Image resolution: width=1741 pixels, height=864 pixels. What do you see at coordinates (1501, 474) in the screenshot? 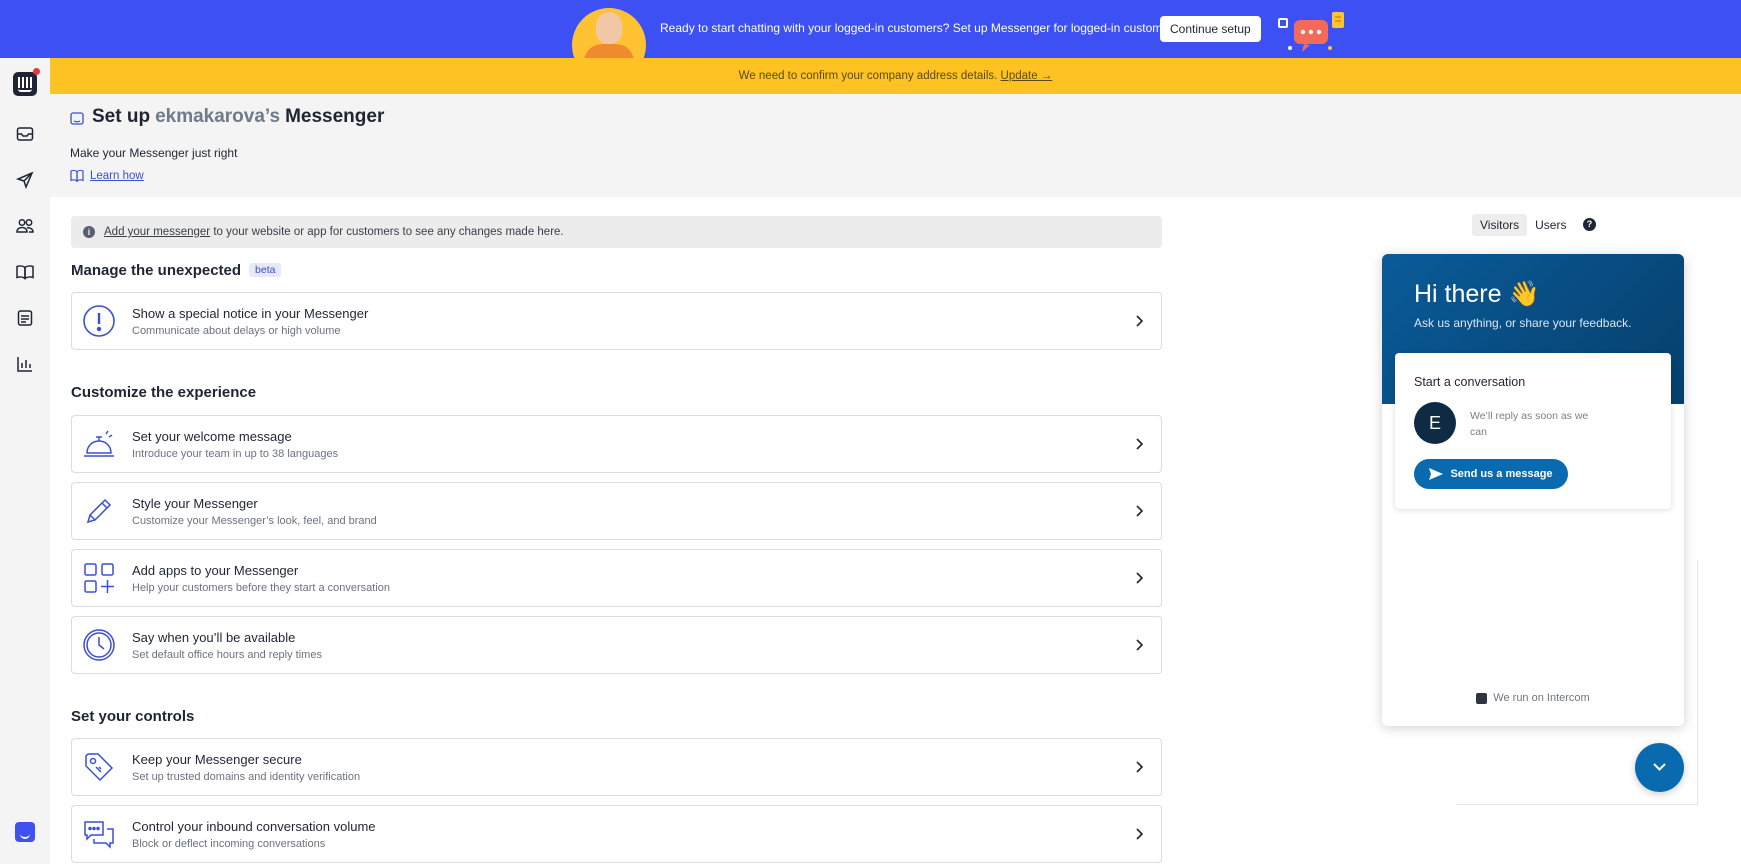
I see `send-message-label: Send us a message` at bounding box center [1501, 474].